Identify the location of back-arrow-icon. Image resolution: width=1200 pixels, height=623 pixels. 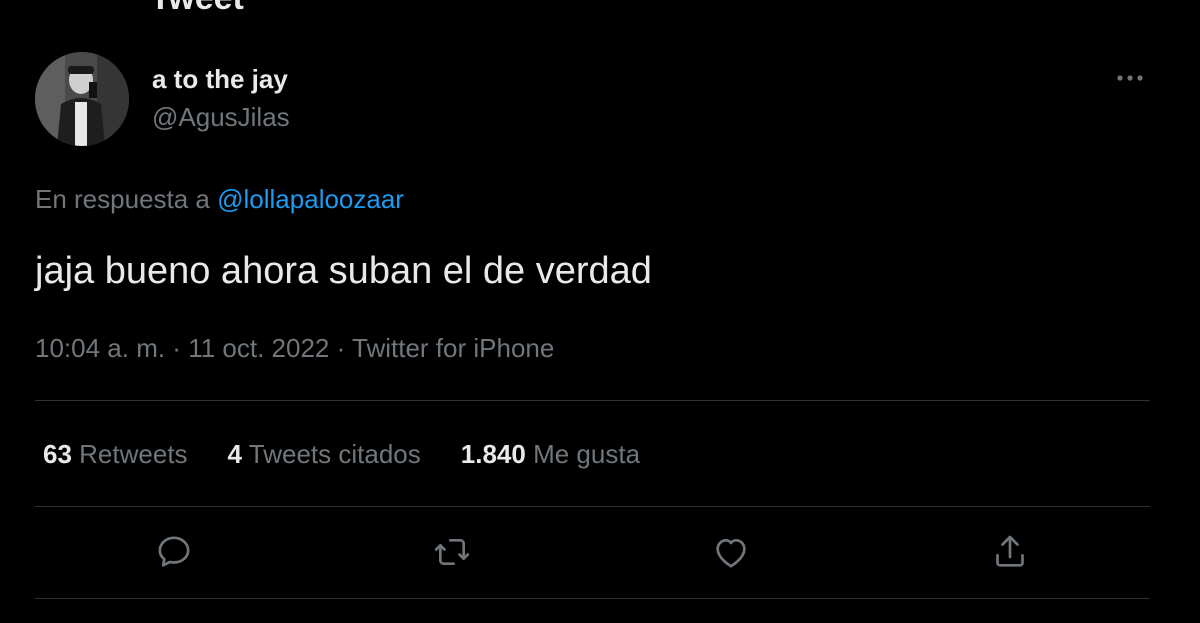
(48, 1).